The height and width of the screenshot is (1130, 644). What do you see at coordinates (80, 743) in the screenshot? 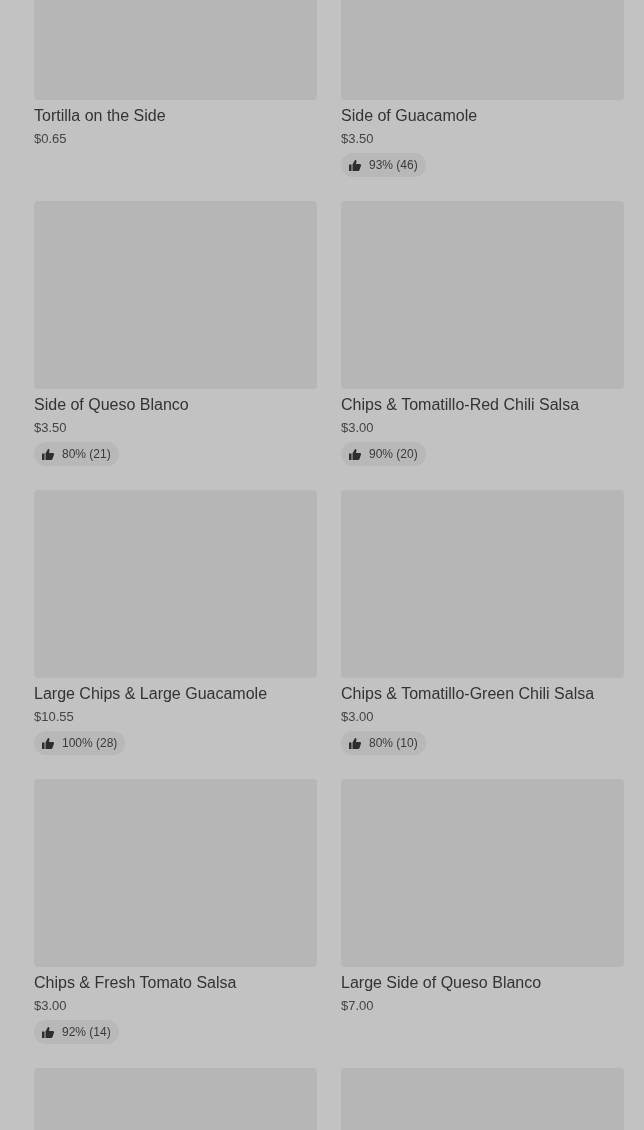
I see `rating-badge: 100% (28)` at bounding box center [80, 743].